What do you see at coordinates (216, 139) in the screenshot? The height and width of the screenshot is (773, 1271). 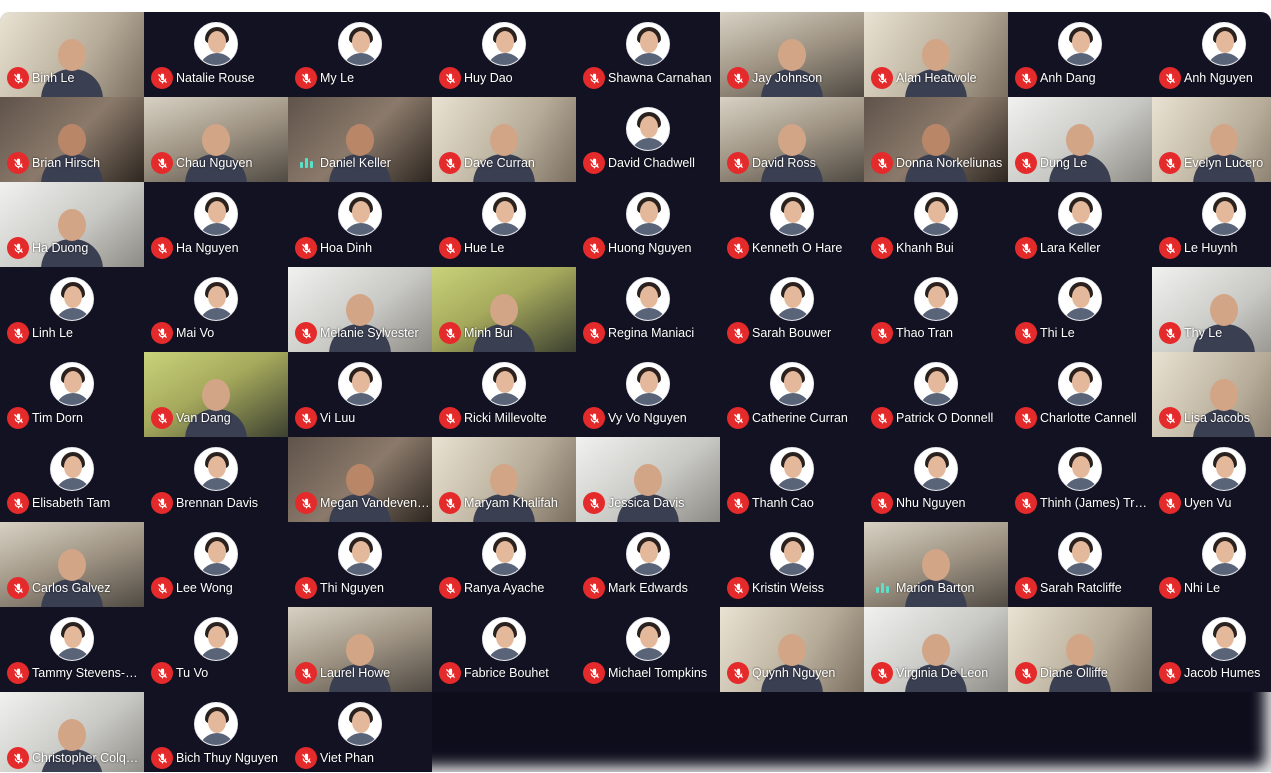 I see `participant-tile: Chau Nguyen` at bounding box center [216, 139].